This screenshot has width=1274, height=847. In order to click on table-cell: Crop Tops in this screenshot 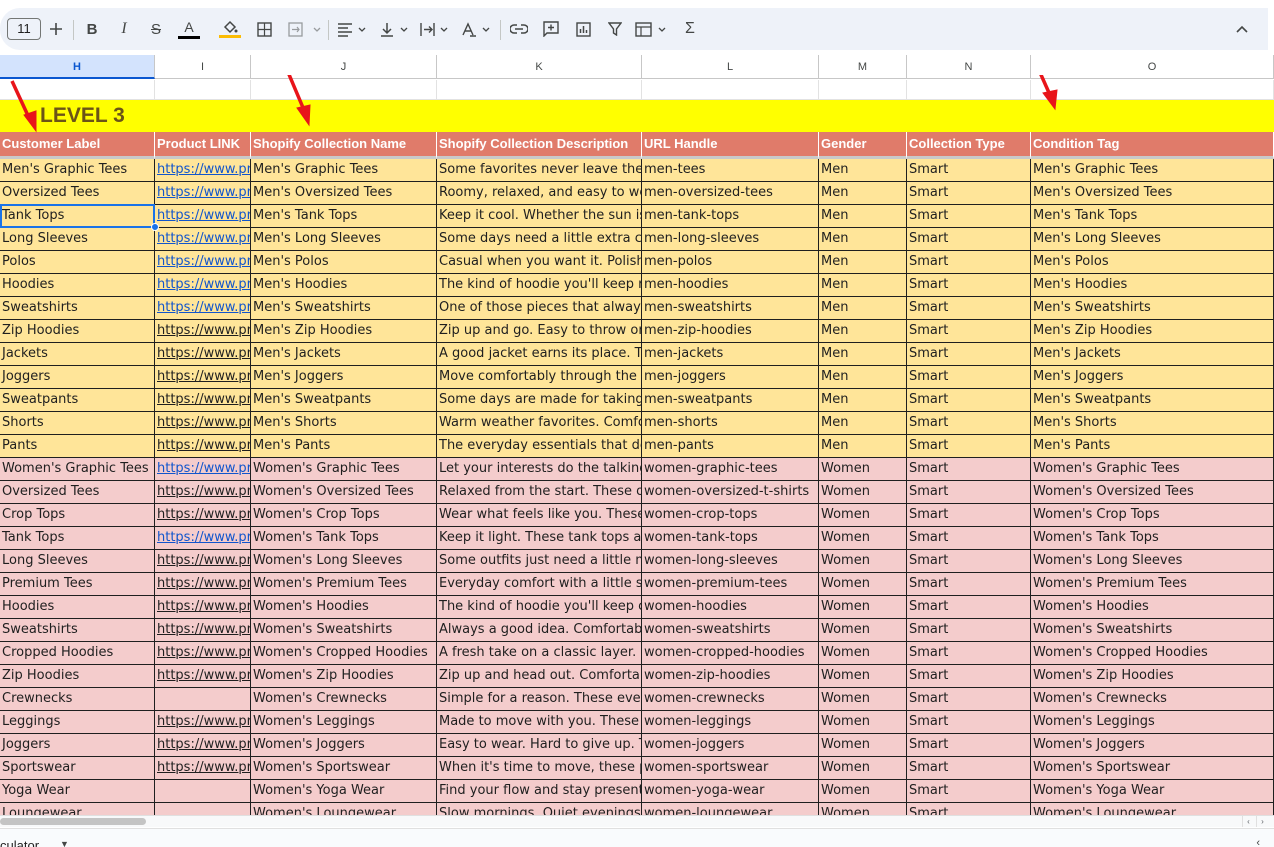, I will do `click(77, 515)`.